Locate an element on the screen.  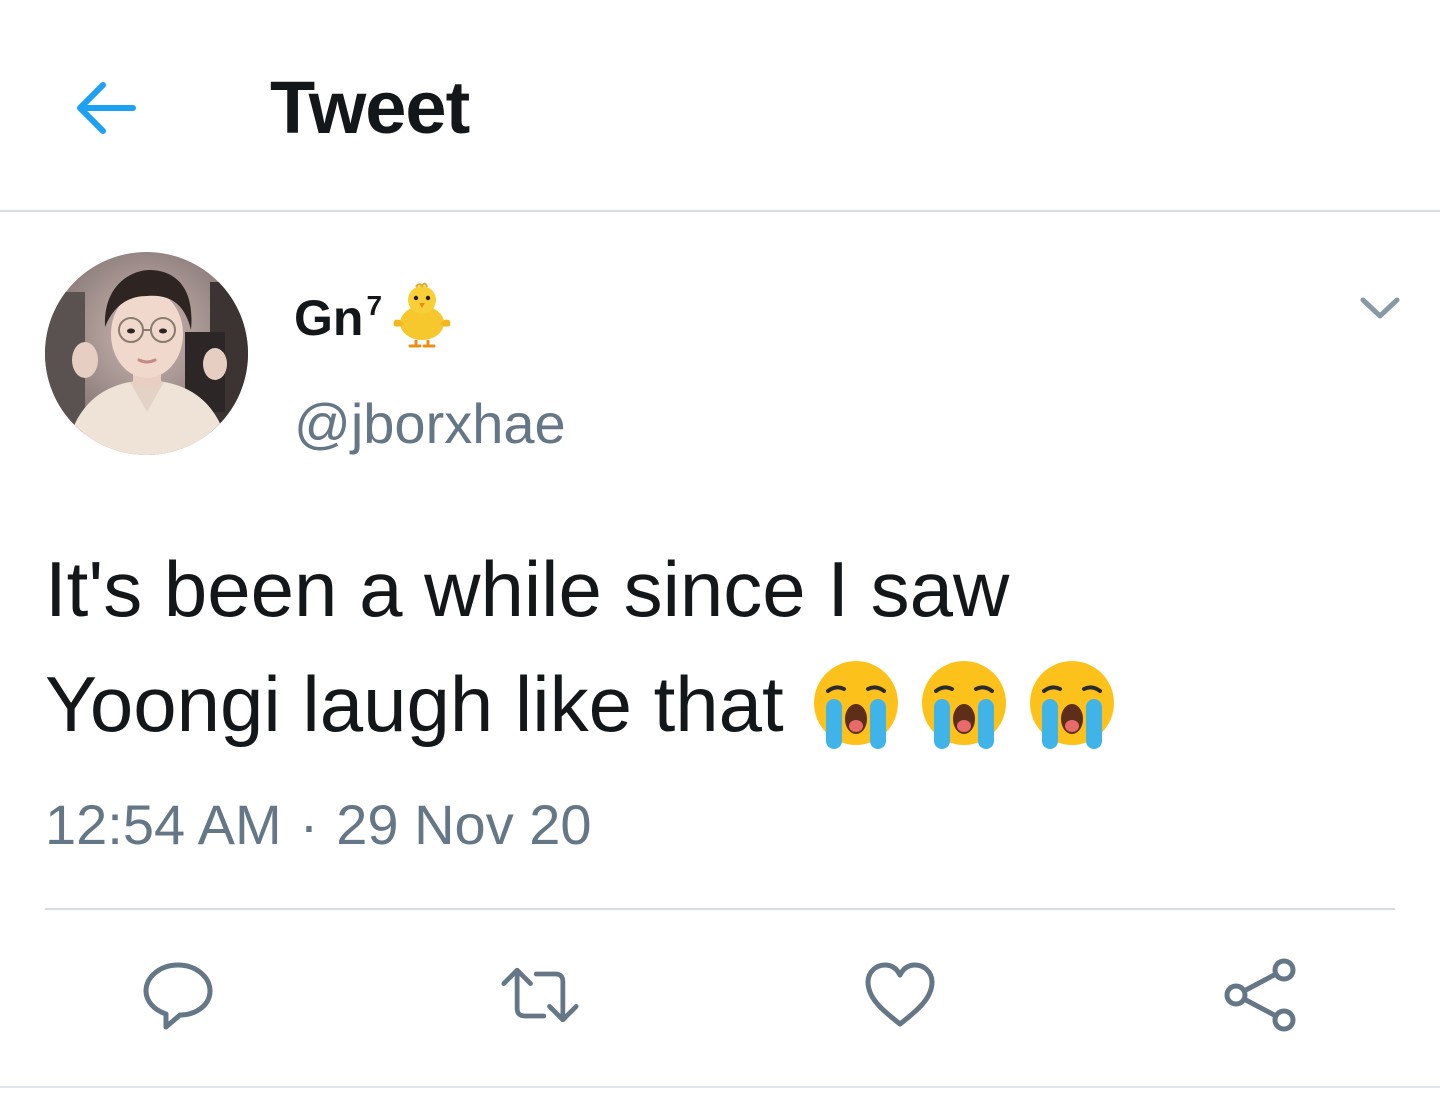
tweet-time: 12:54 AM is located at coordinates (163, 824).